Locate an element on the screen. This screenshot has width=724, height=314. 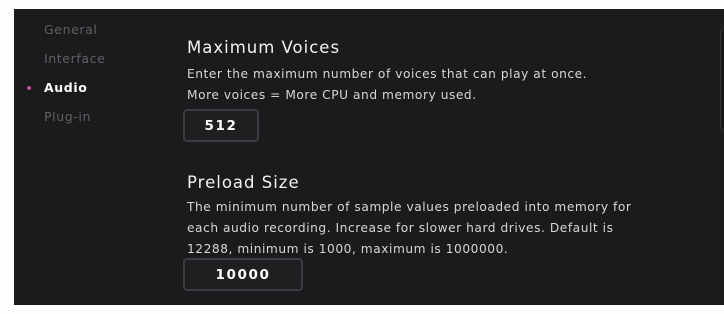
sidebar-item-label: Interface is located at coordinates (75, 58).